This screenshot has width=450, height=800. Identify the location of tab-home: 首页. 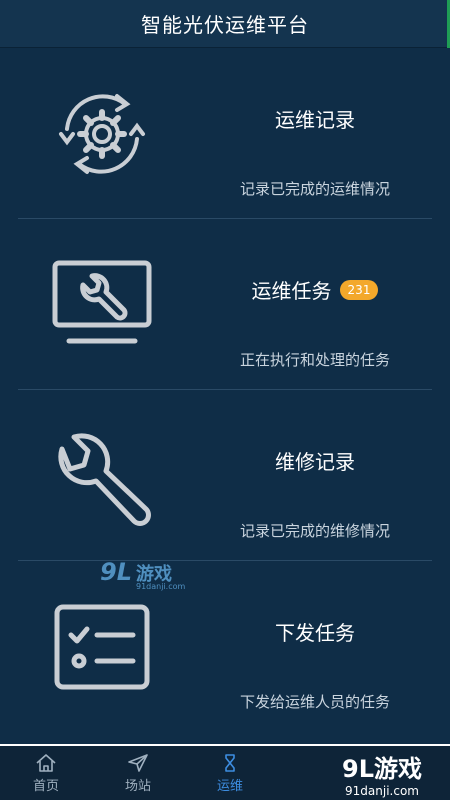
(46, 773).